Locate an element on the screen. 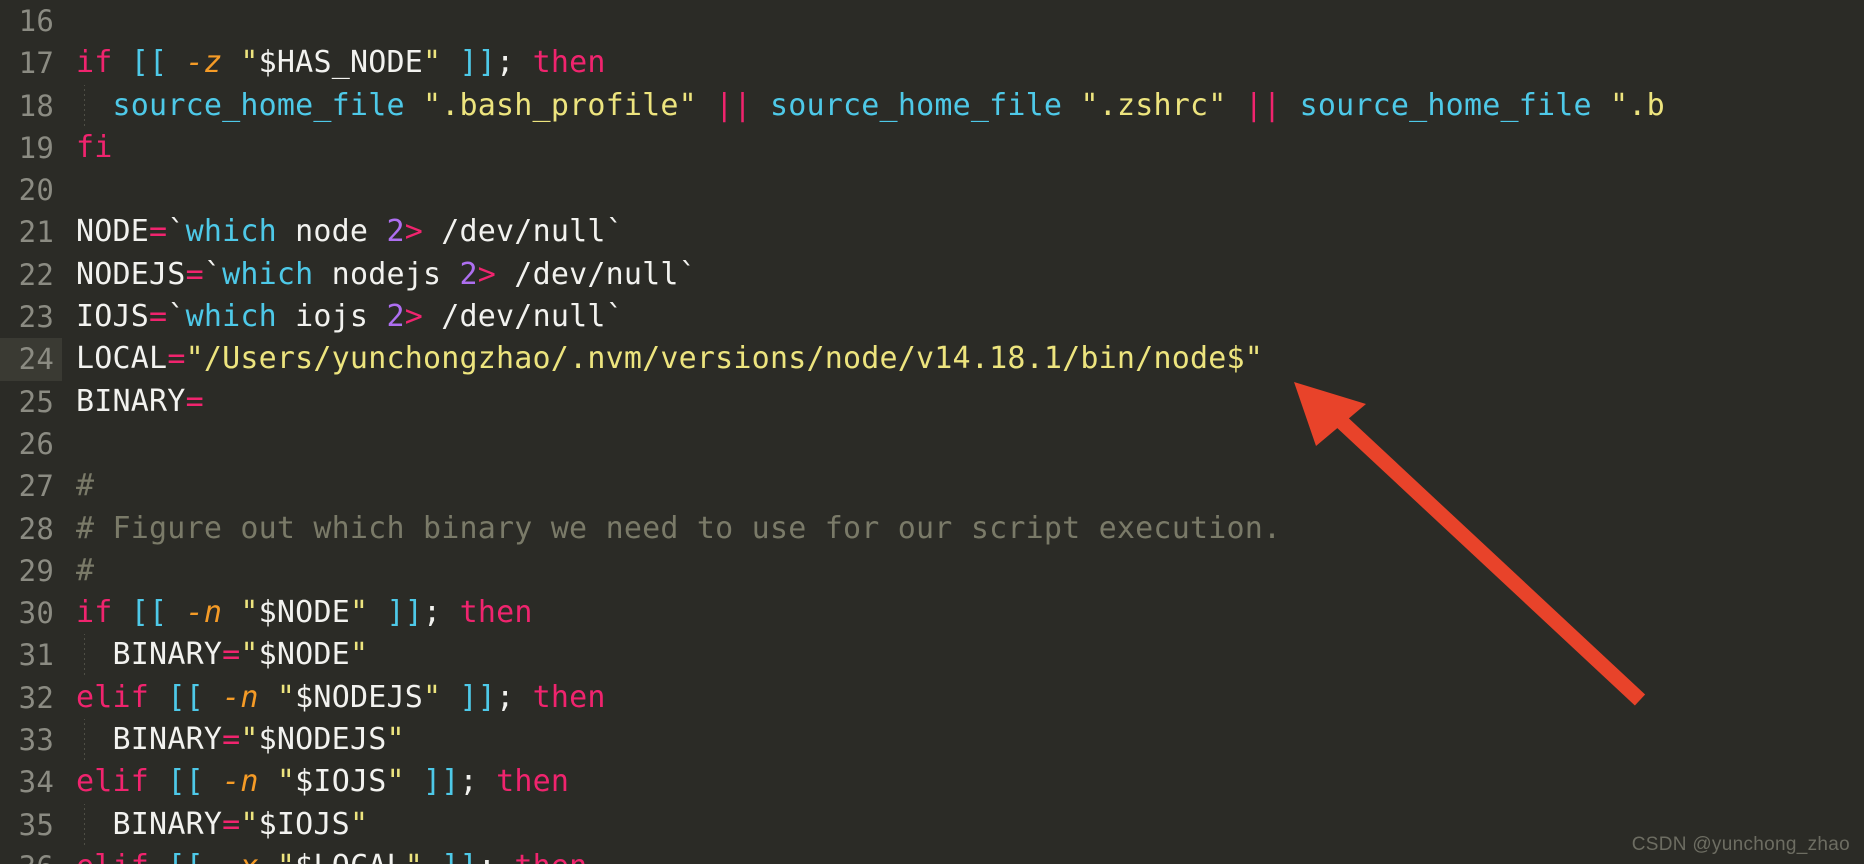  code-line: 32 elif [[ -n "$NODEJS" ]]; then is located at coordinates (932, 698).